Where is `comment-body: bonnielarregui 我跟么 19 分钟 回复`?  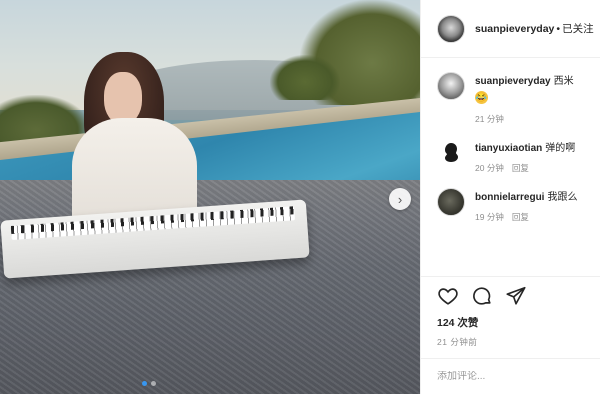 comment-body: bonnielarregui 我跟么 19 分钟 回复 is located at coordinates (537, 205).